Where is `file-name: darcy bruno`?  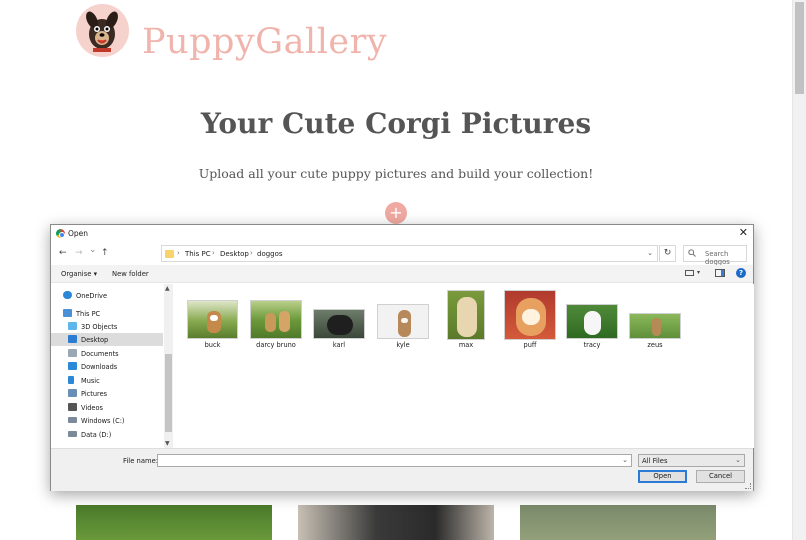
file-name: darcy bruno is located at coordinates (276, 345).